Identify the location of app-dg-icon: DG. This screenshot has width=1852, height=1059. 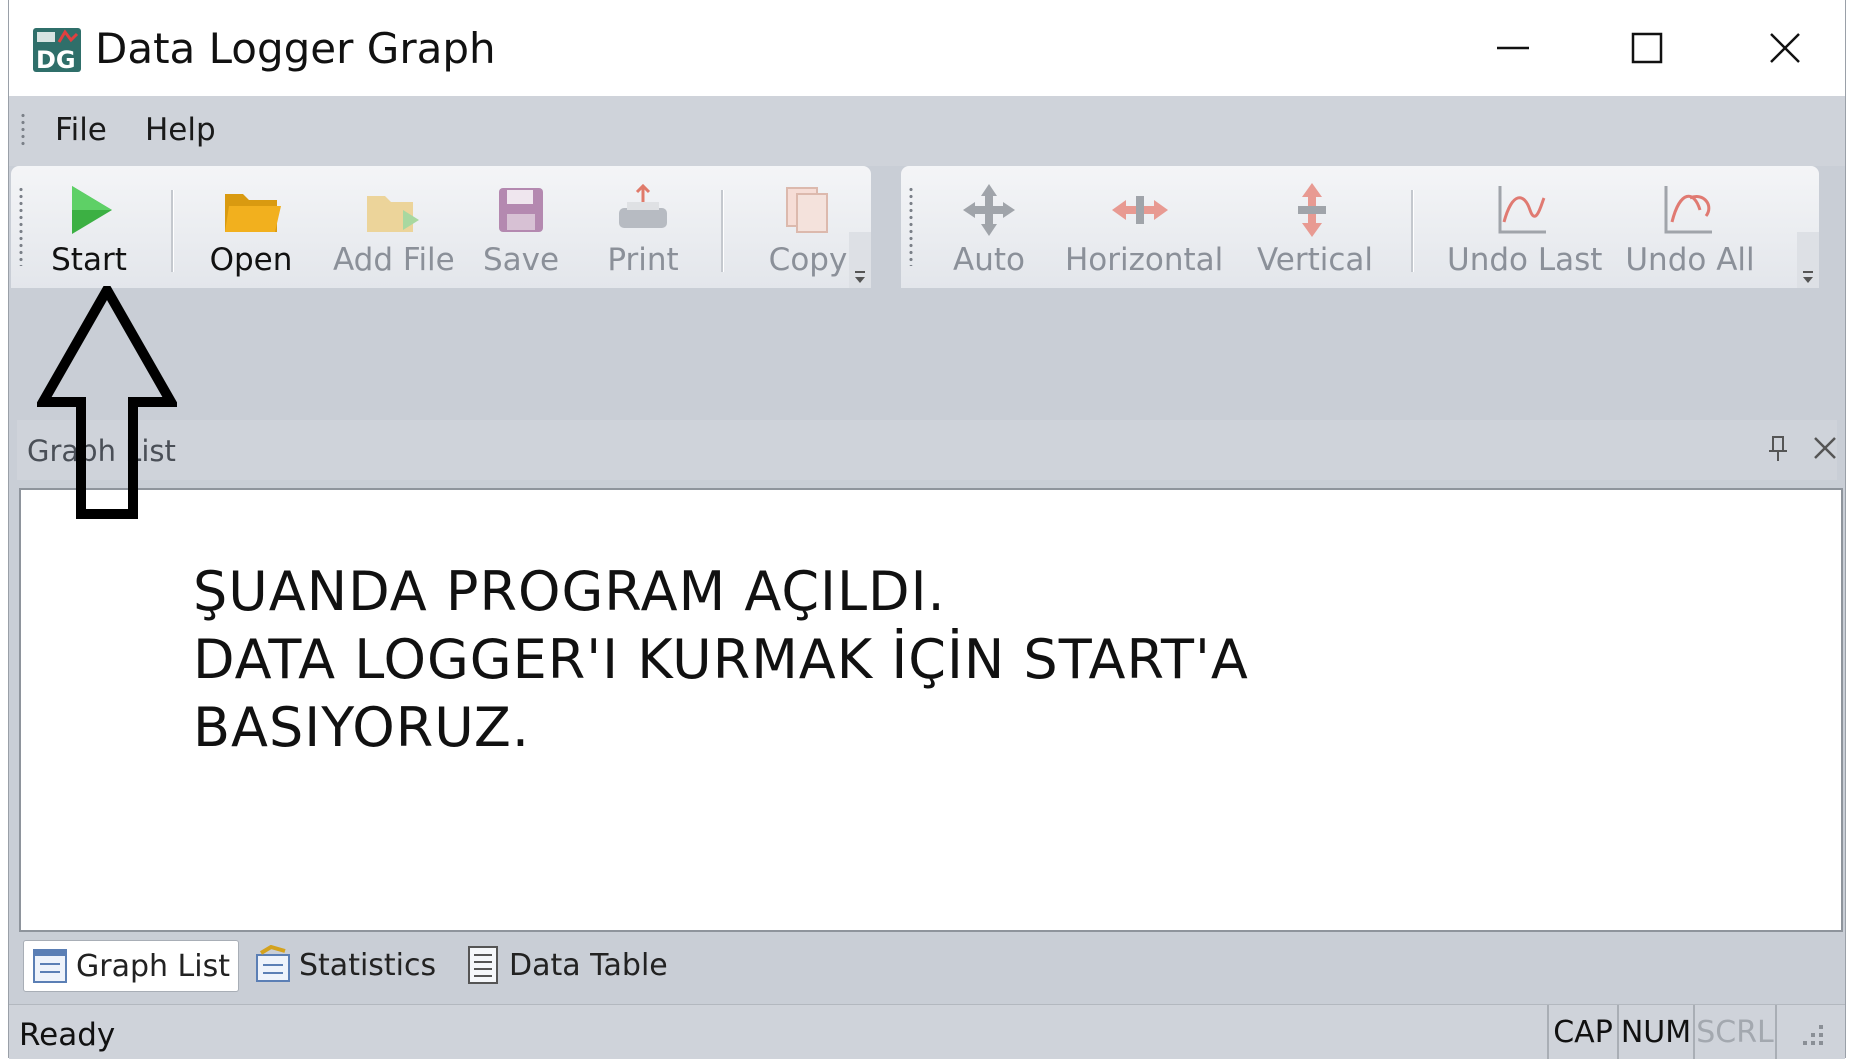
(57, 51).